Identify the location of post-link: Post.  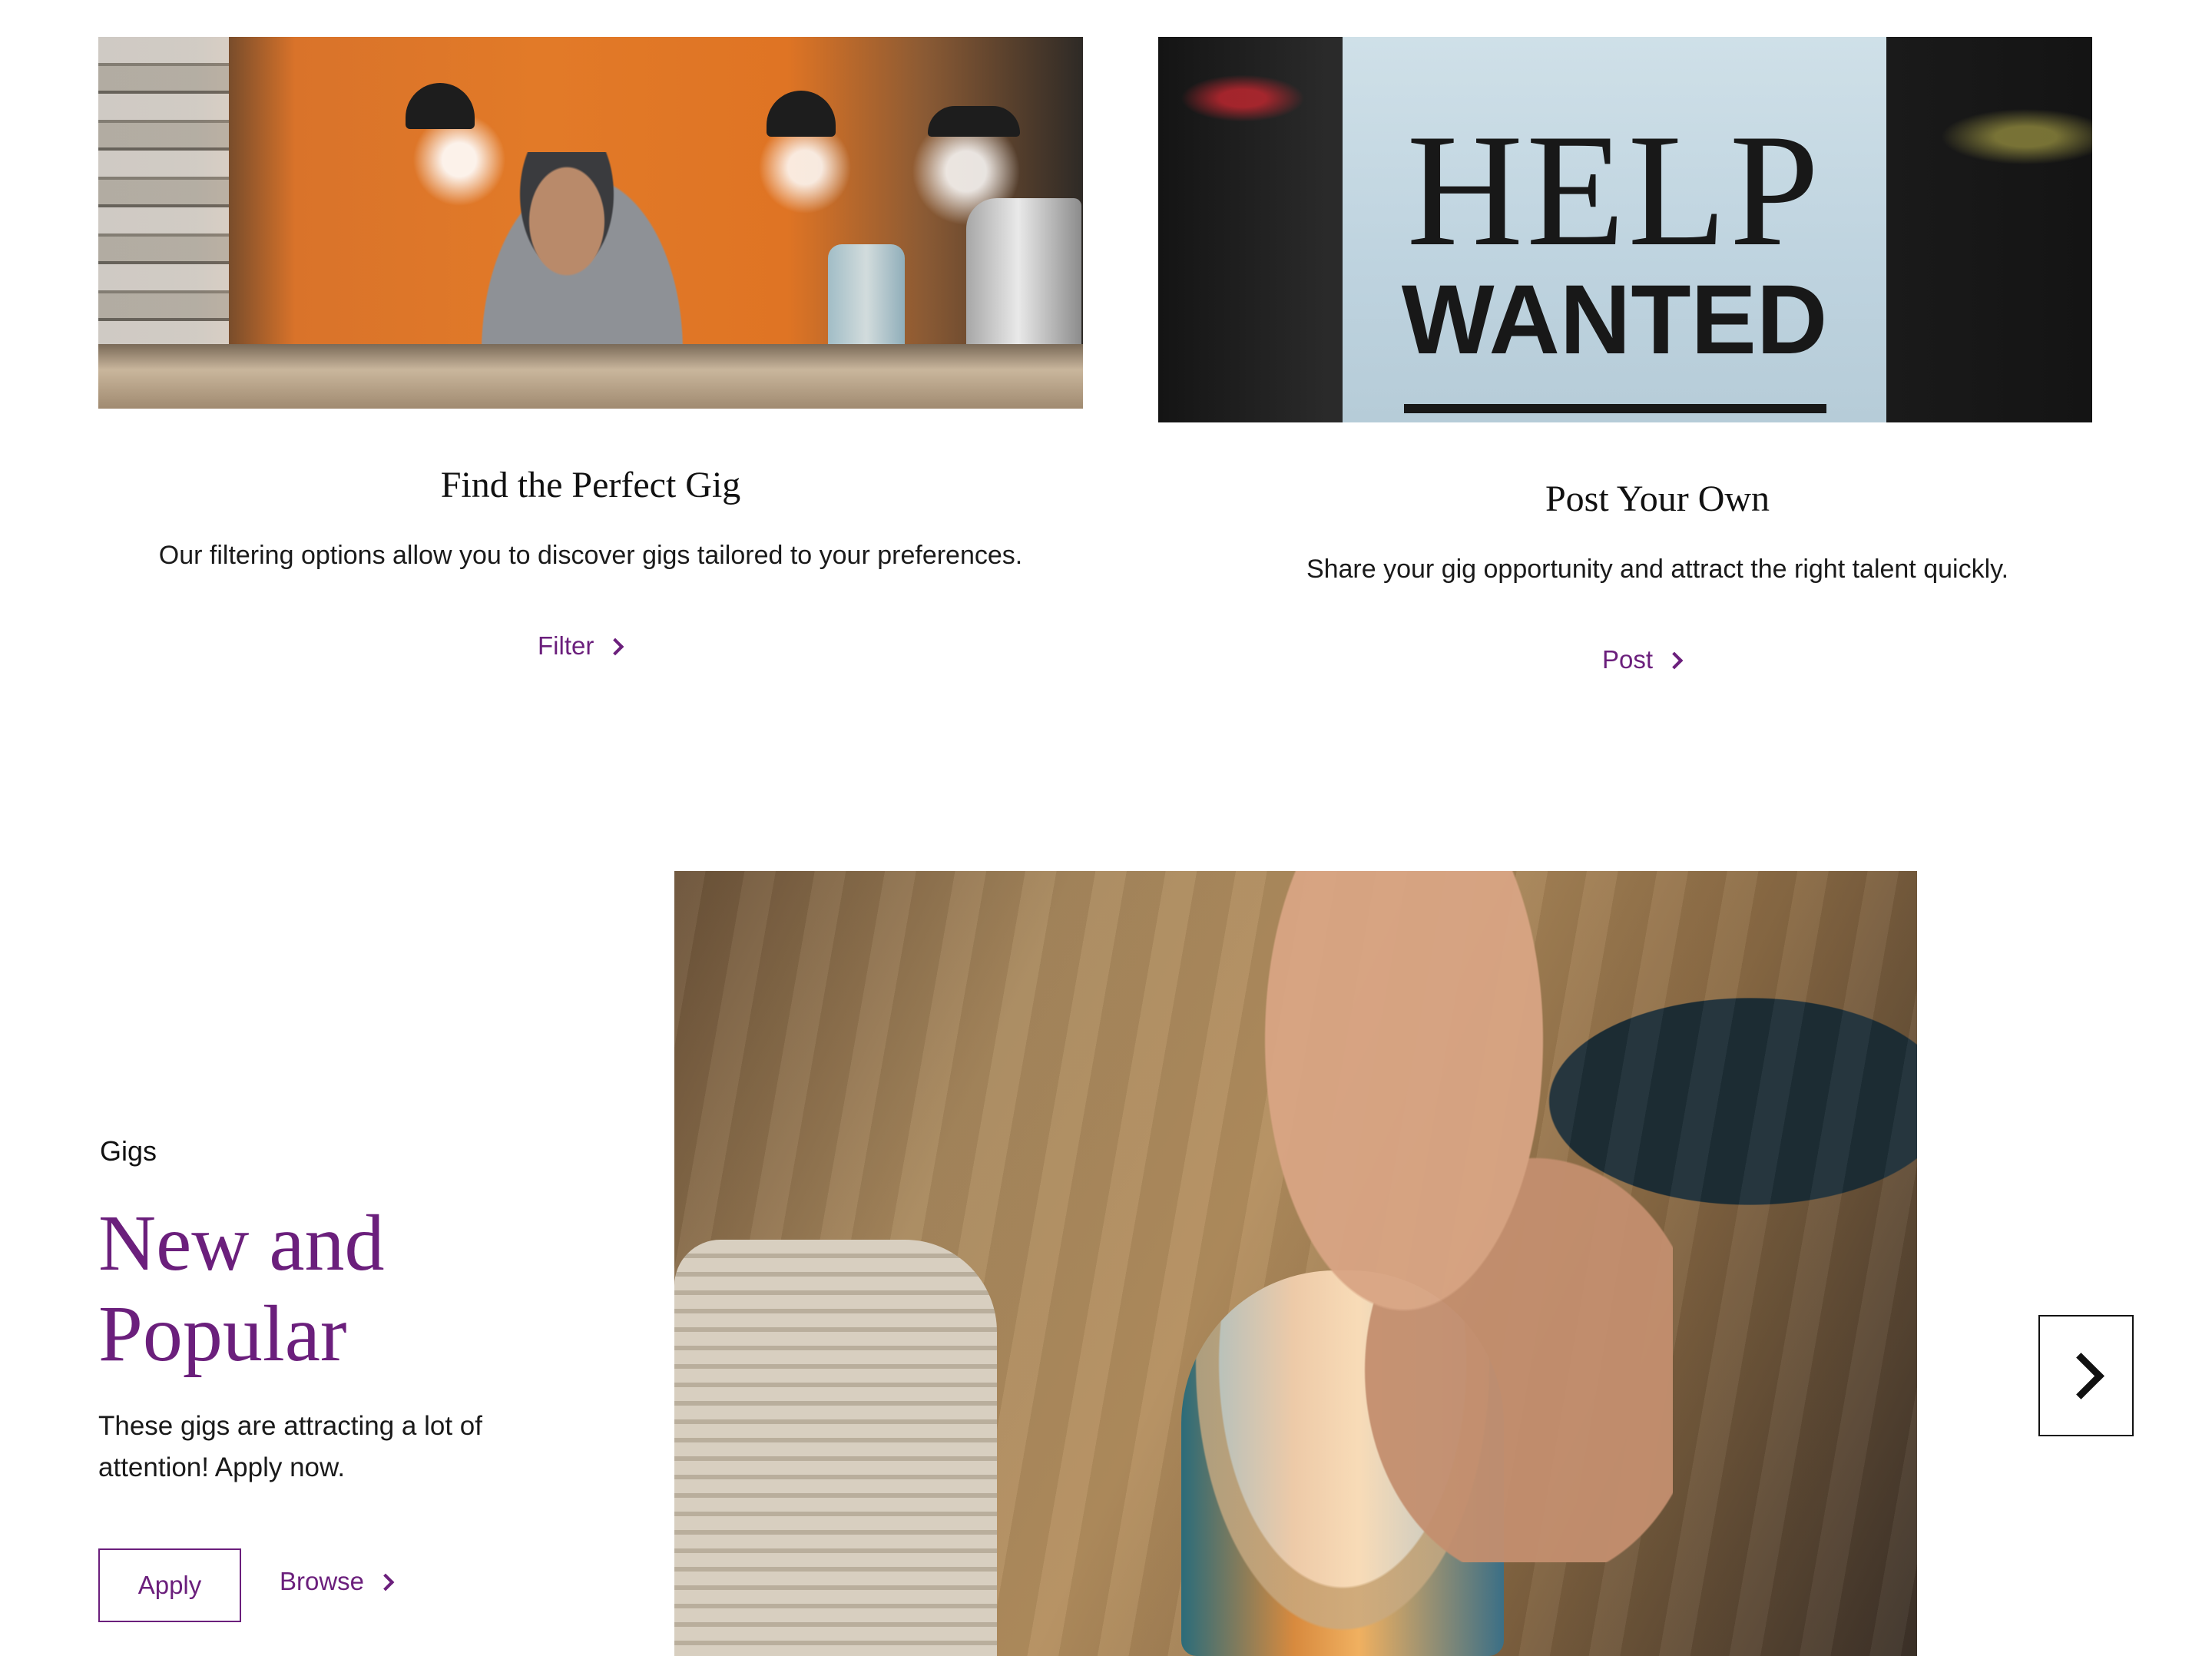
(1643, 659).